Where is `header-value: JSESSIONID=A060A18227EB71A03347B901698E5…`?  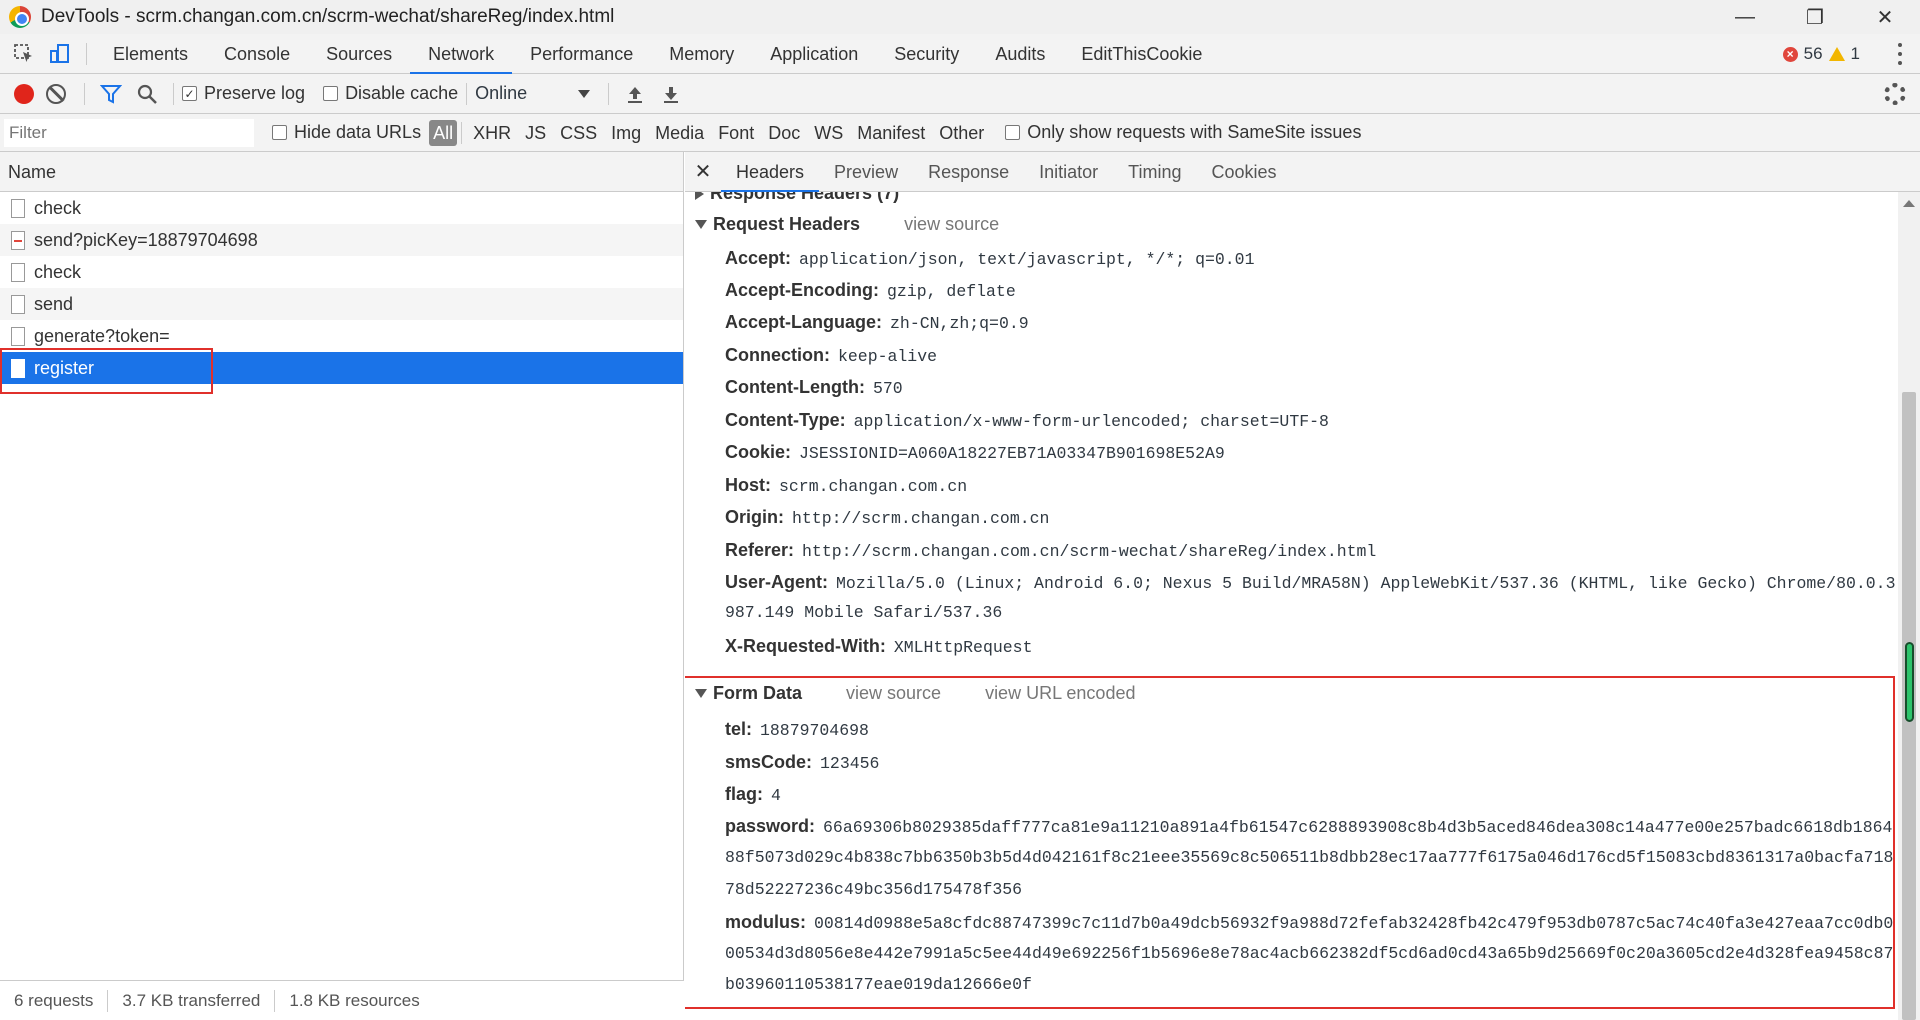 header-value: JSESSIONID=A060A18227EB71A03347B901698E5… is located at coordinates (1012, 453).